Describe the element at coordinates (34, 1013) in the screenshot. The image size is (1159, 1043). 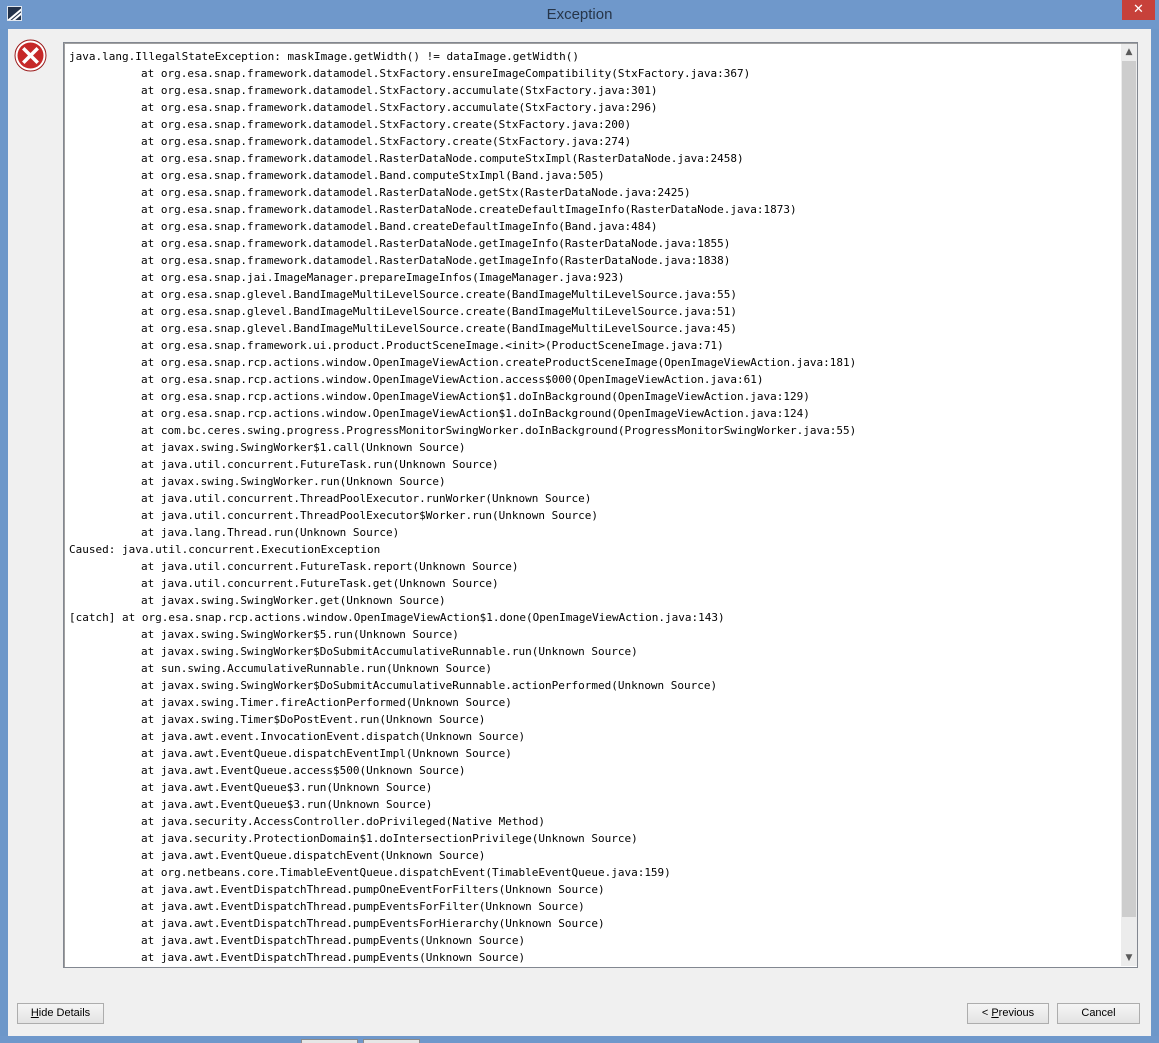
I see `hide-details-mnemonic: H` at that location.